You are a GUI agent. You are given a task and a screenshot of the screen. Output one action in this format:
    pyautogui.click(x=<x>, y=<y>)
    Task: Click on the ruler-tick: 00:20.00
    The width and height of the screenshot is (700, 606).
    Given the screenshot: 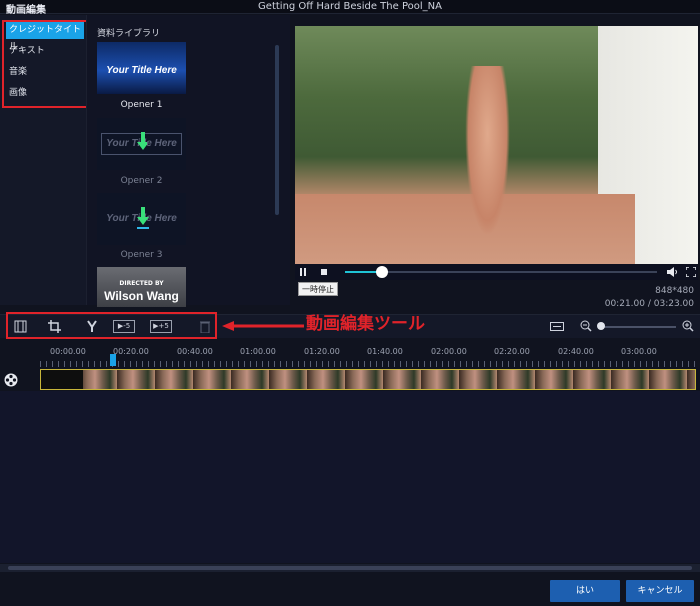 What is the action you would take?
    pyautogui.click(x=131, y=351)
    